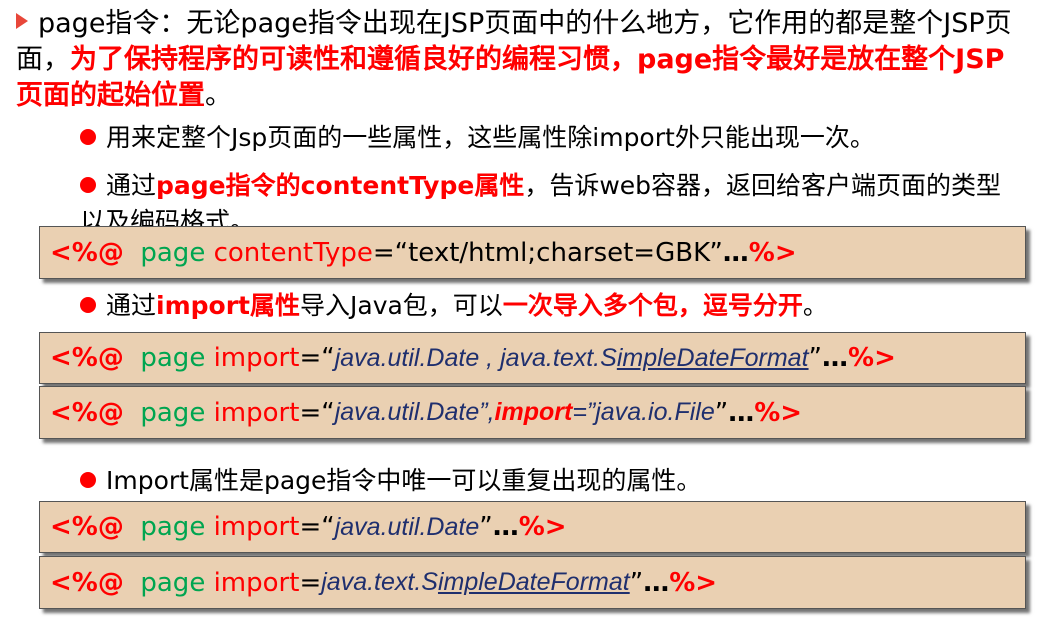 The width and height of the screenshot is (1039, 617). I want to click on bullet-2-text-1: 通过, so click(131, 185).